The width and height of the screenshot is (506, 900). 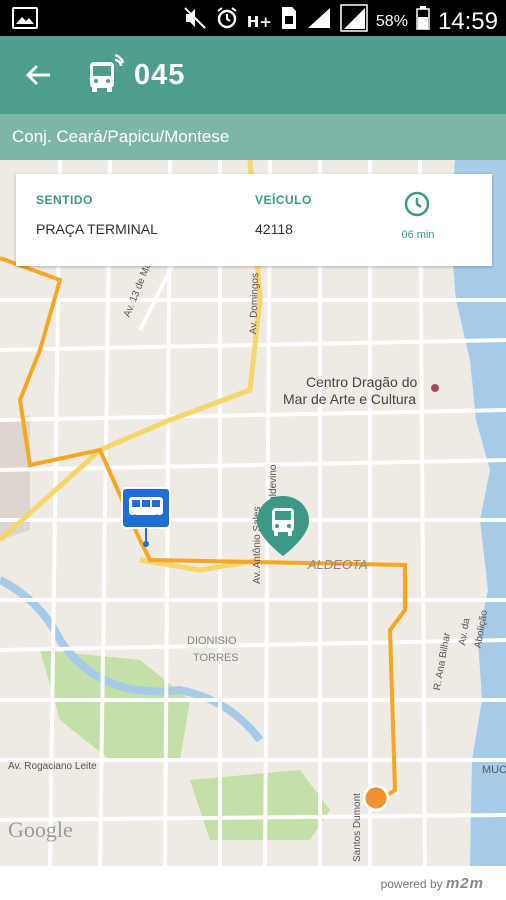 I want to click on bus-live-icon, so click(x=106, y=73).